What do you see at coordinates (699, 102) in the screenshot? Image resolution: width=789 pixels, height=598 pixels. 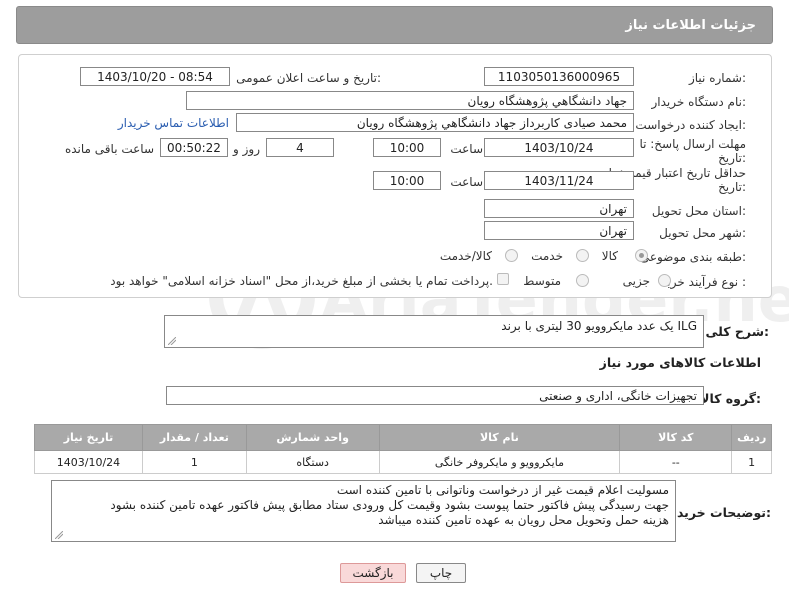 I see `buyer-org-label: نام دستگاه خریدار:` at bounding box center [699, 102].